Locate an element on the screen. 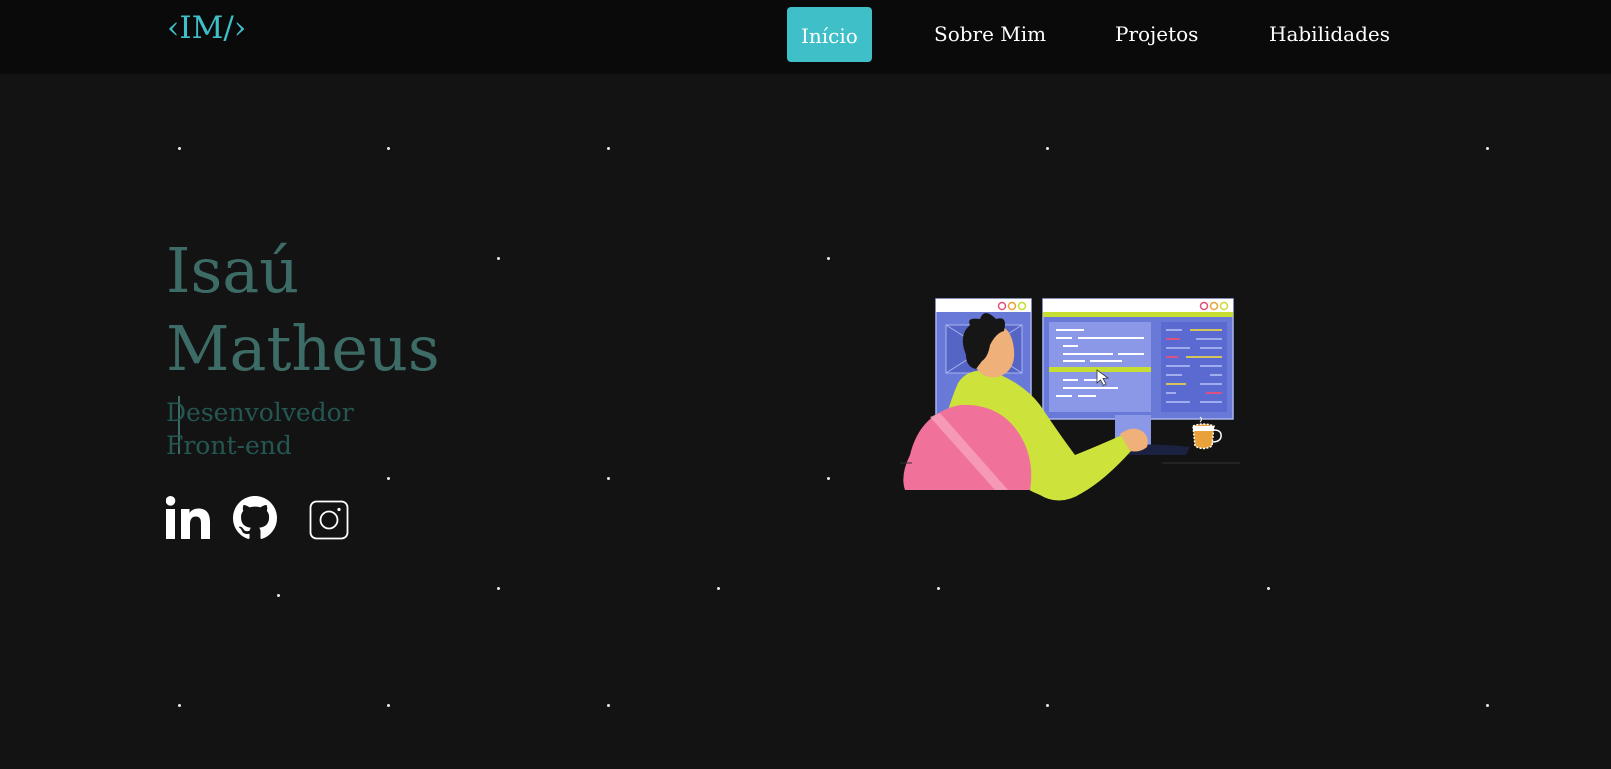  linkedin-link is located at coordinates (188, 520).